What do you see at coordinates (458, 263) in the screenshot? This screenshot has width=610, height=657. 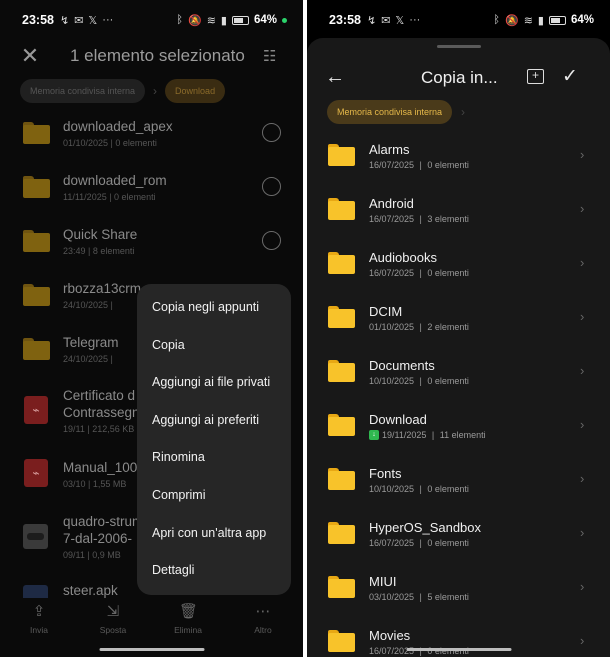 I see `folder-row-audiobooks: Audiobooks 16/07/2025 | 0 elementi ›` at bounding box center [458, 263].